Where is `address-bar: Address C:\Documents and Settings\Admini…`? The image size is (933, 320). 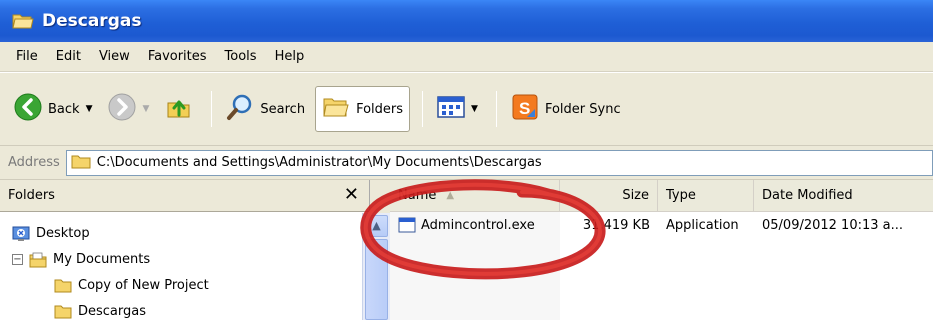 address-bar: Address C:\Documents and Settings\Admini… is located at coordinates (466, 163).